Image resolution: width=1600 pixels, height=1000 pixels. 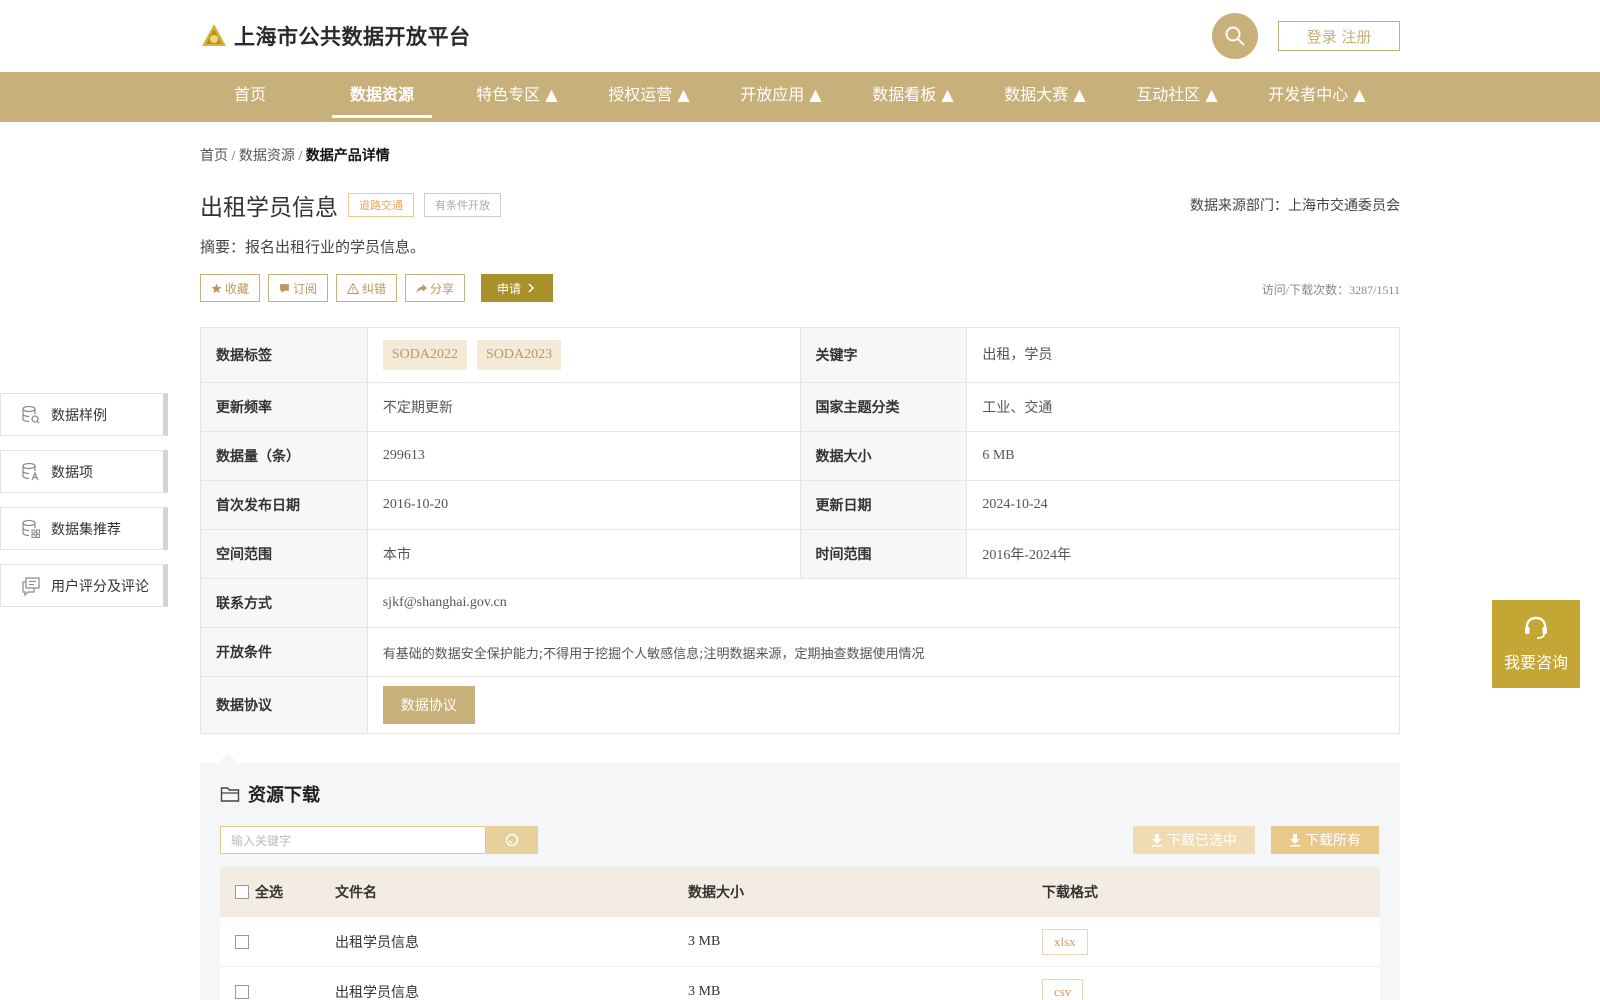 I want to click on nav-community: 互动社区 ▲, so click(x=1177, y=97).